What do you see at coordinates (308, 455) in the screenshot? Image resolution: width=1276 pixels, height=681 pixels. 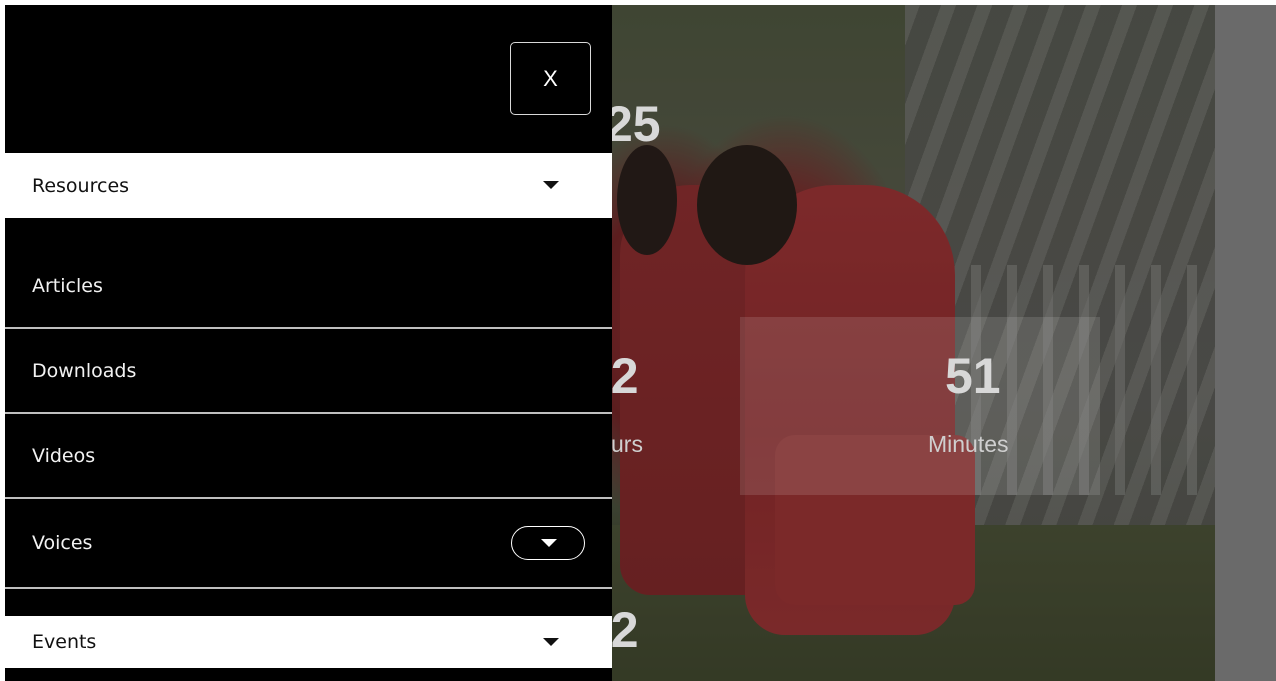 I see `menu-item-videos: Videos` at bounding box center [308, 455].